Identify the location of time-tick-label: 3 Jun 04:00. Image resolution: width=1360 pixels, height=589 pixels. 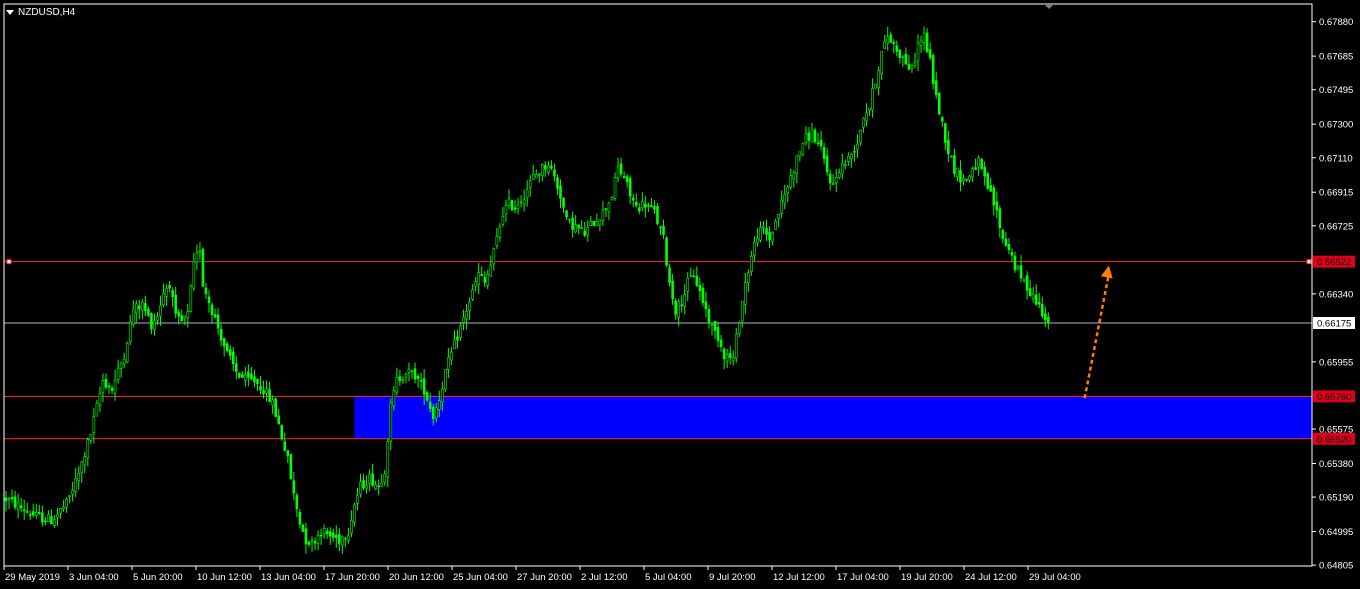
(94, 577).